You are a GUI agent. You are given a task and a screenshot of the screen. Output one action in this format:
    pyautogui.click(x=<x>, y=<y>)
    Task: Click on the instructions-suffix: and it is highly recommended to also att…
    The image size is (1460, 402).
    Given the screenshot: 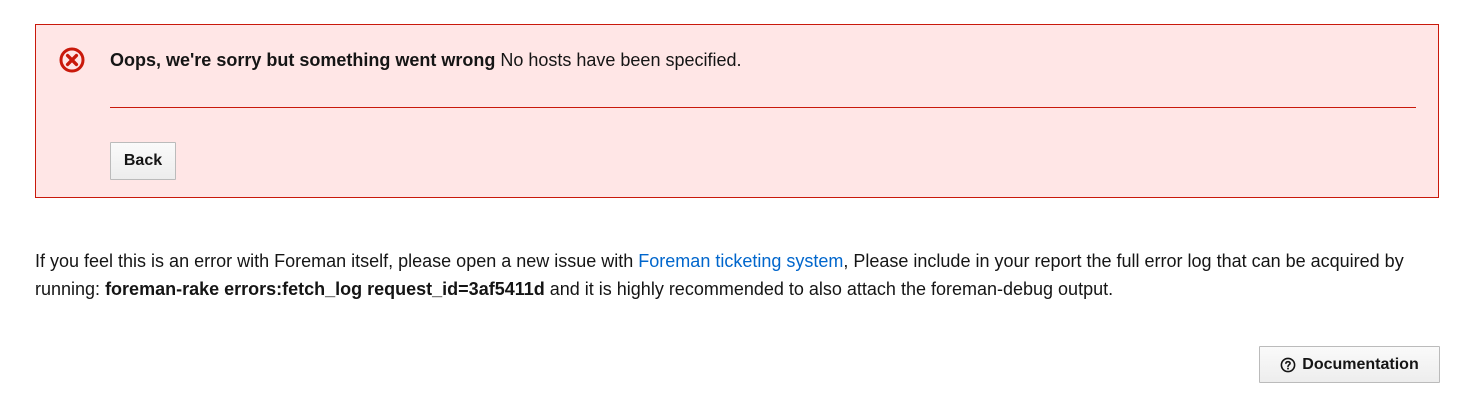 What is the action you would take?
    pyautogui.click(x=829, y=288)
    